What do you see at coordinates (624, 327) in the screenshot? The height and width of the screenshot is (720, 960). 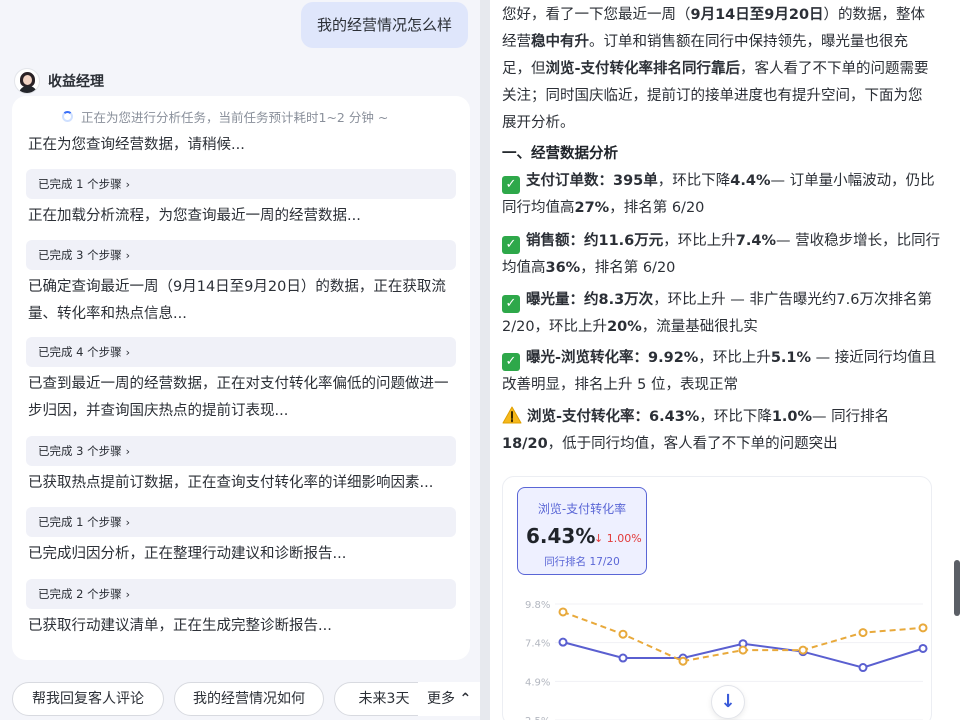 I see `highlight-text: 20%` at bounding box center [624, 327].